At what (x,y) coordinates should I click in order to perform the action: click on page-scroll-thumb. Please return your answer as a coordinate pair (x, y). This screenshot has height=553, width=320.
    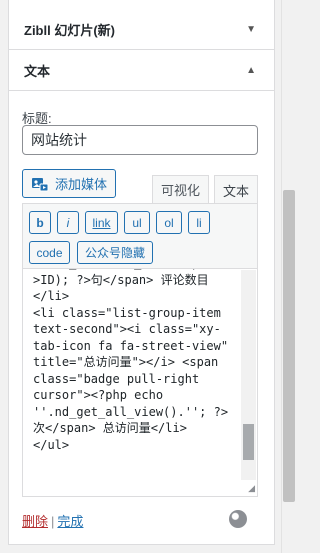
    Looking at the image, I should click on (289, 346).